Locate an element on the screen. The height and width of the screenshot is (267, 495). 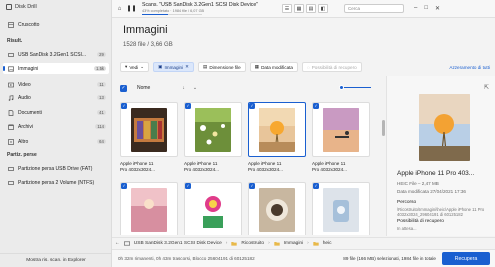
count-badge: 41 is located at coordinates (101, 112).